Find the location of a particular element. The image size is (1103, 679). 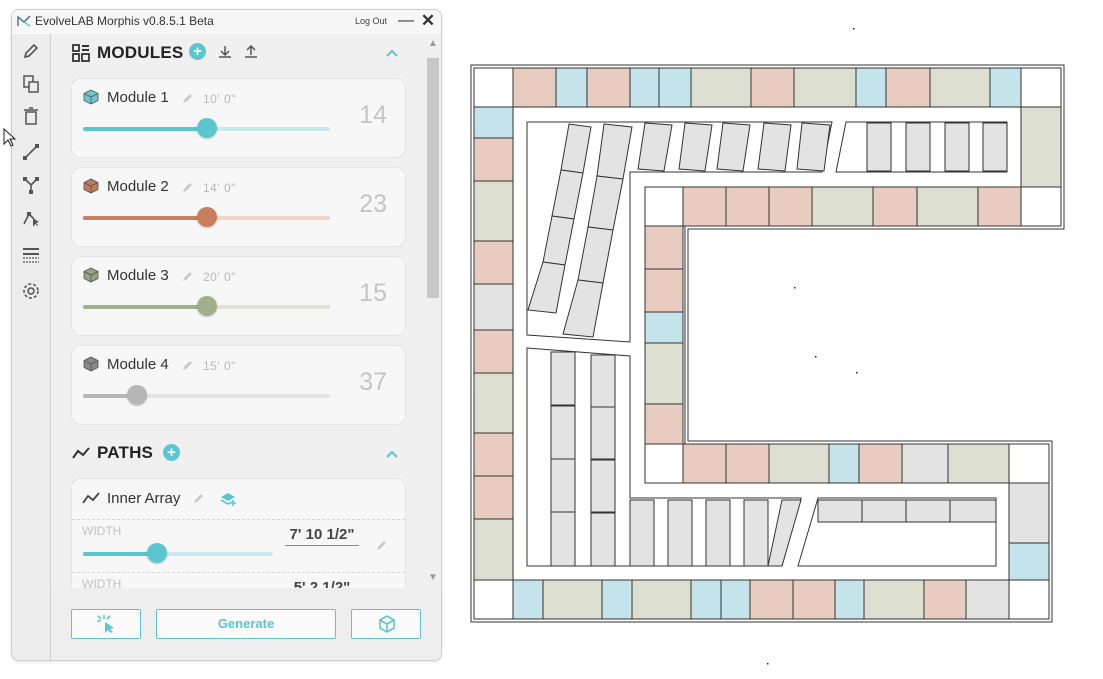

line-icon is located at coordinates (31, 152).